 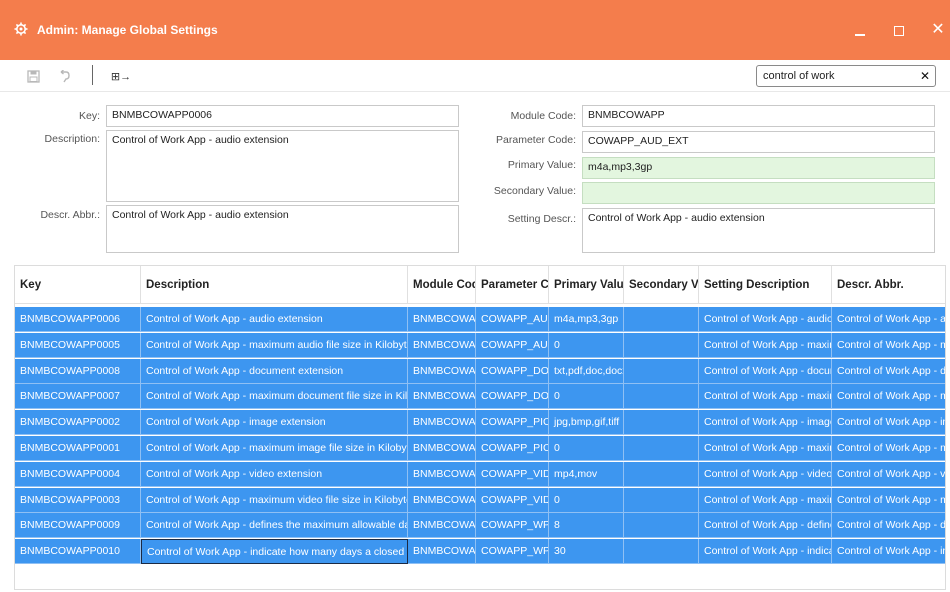 What do you see at coordinates (661, 285) in the screenshot?
I see `column-header-secondary-value: Secondary Value` at bounding box center [661, 285].